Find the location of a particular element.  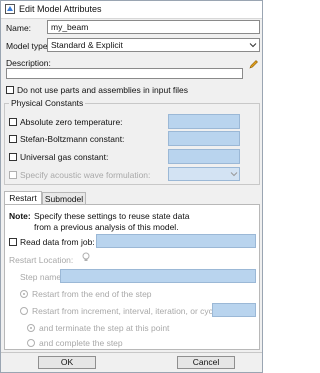

stefan-boltzmann-input is located at coordinates (204, 138).